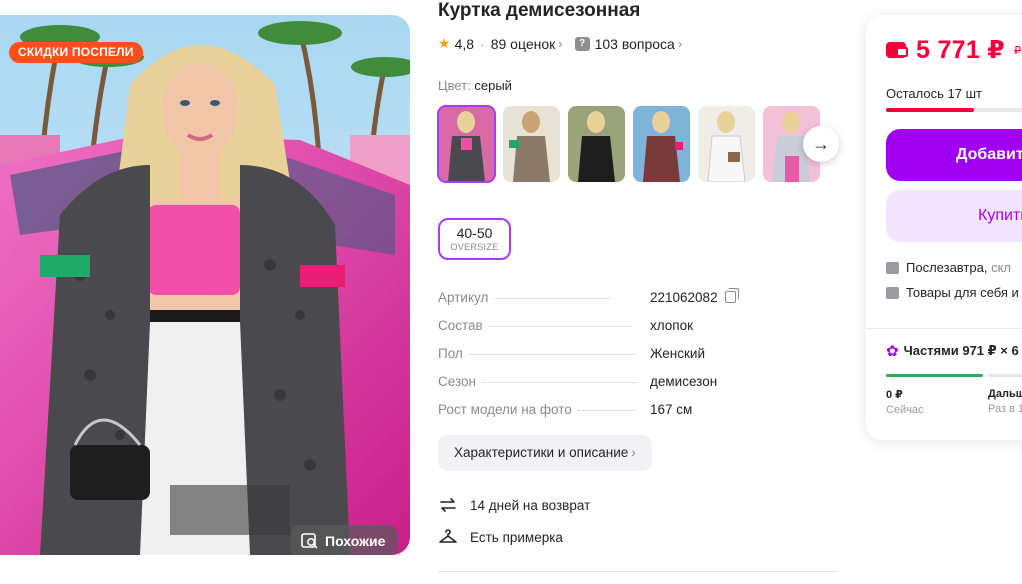 The image size is (1022, 584). I want to click on spec-row: Пол Женский, so click(638, 360).